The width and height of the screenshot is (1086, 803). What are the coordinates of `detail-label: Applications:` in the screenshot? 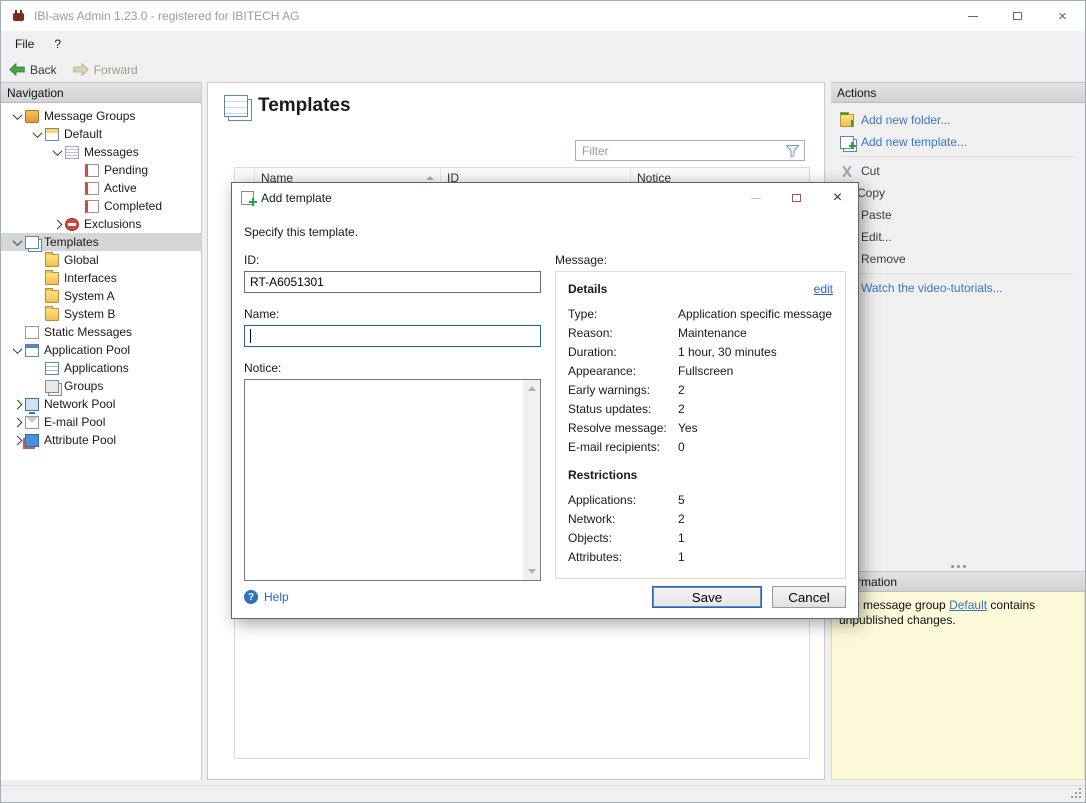 It's located at (602, 499).